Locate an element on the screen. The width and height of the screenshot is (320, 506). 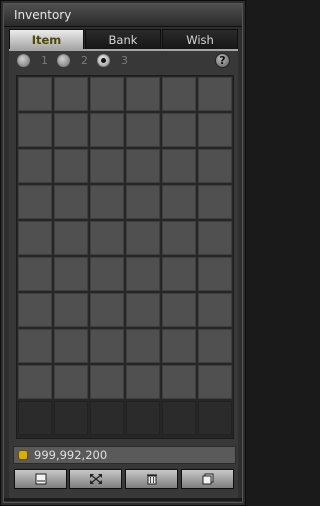
trash-icon is located at coordinates (151, 479).